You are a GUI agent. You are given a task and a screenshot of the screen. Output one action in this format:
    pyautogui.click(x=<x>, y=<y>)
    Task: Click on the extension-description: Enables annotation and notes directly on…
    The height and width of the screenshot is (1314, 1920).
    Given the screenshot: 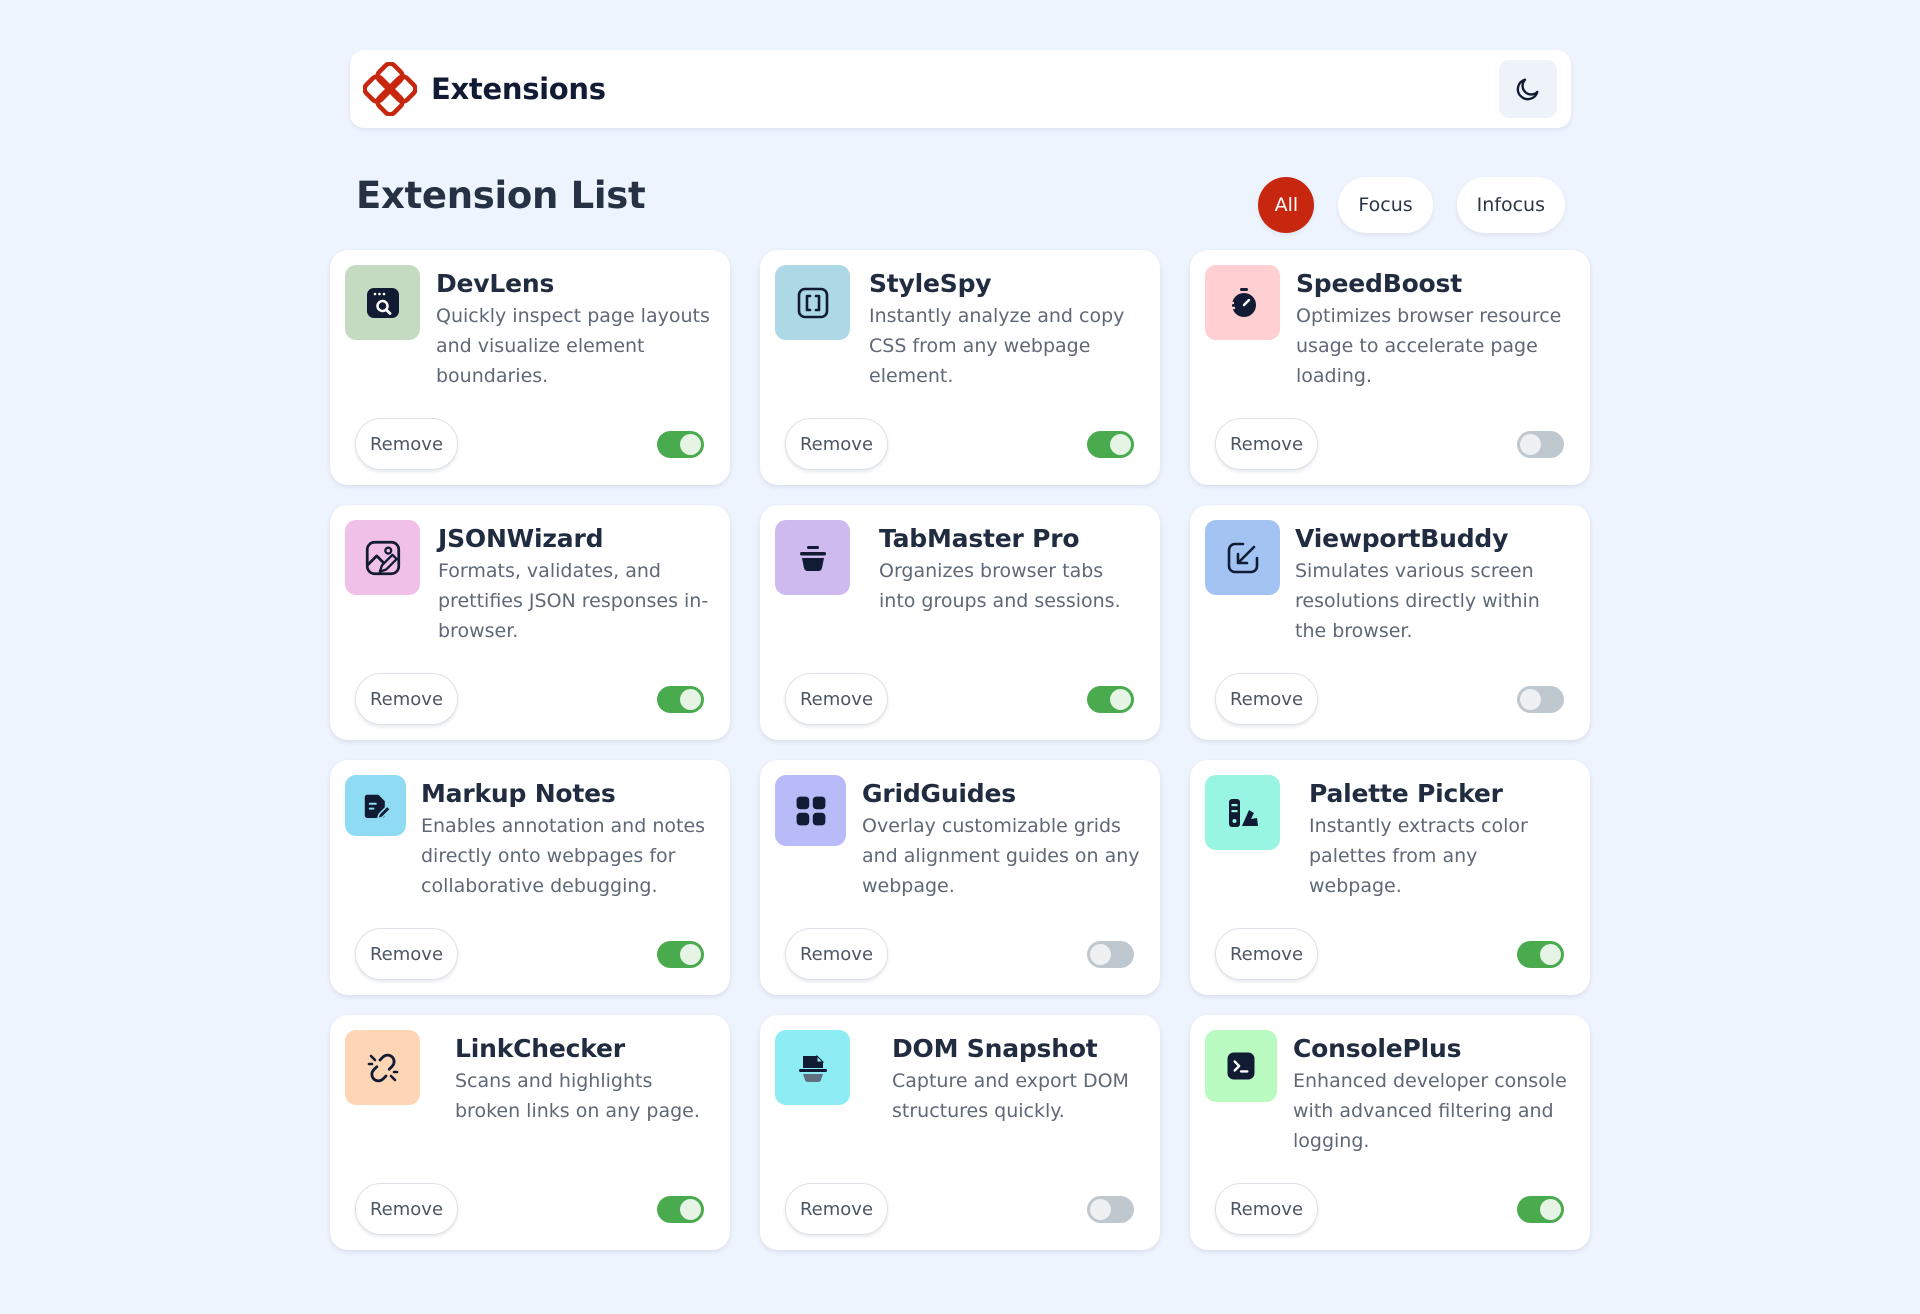 What is the action you would take?
    pyautogui.click(x=563, y=856)
    